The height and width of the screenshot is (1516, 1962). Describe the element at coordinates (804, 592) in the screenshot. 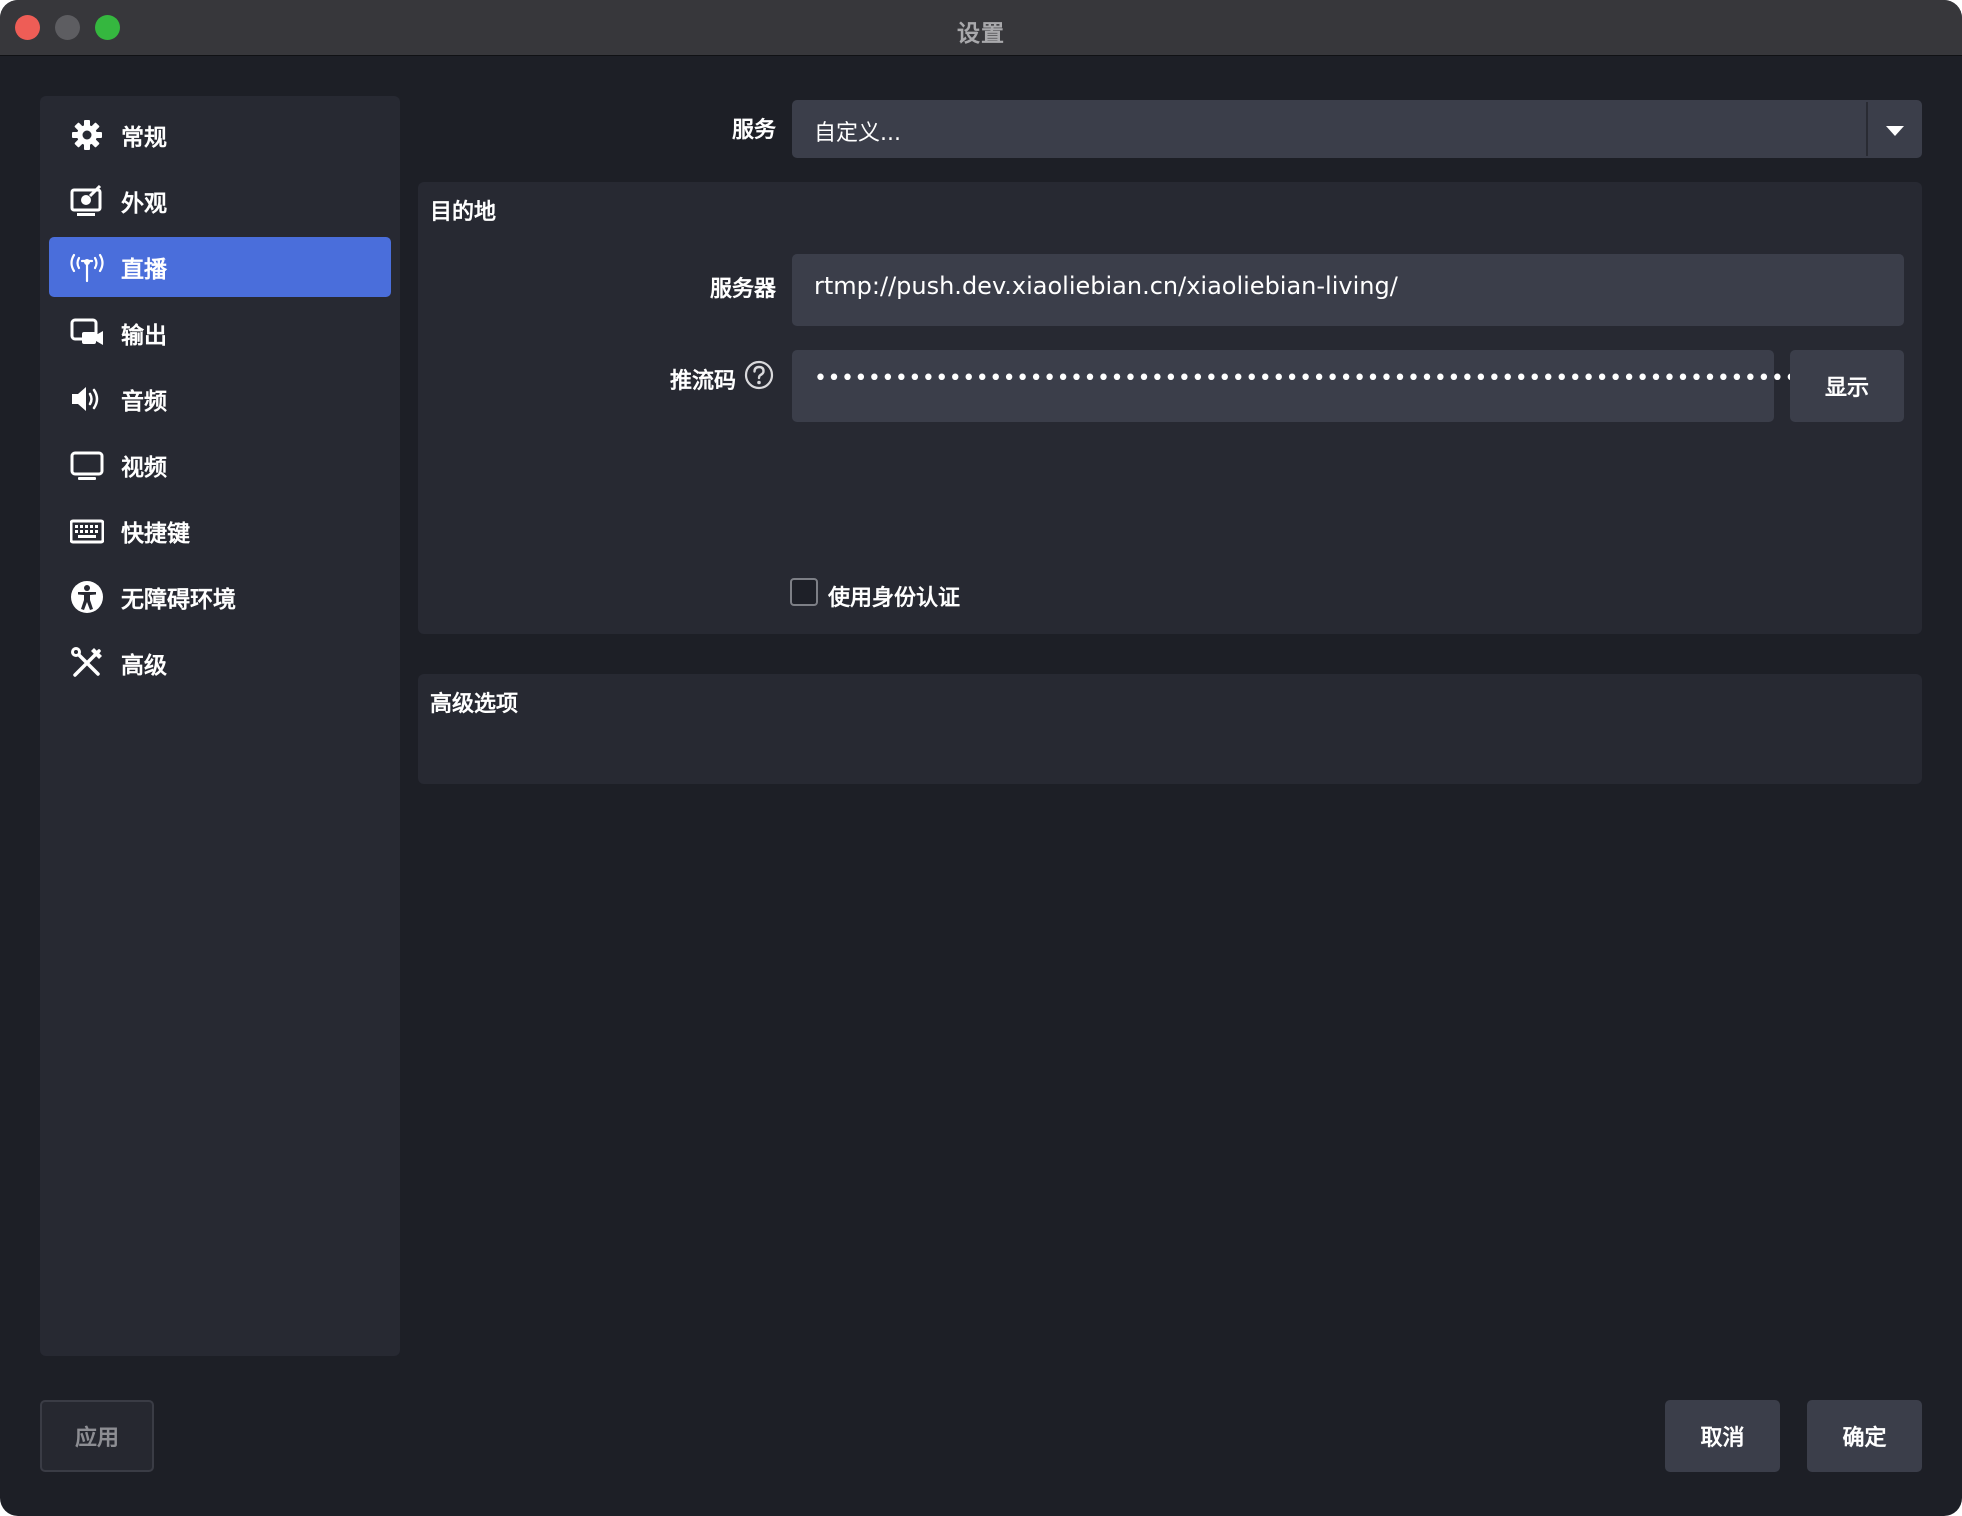

I see `use-auth-checkbox` at that location.